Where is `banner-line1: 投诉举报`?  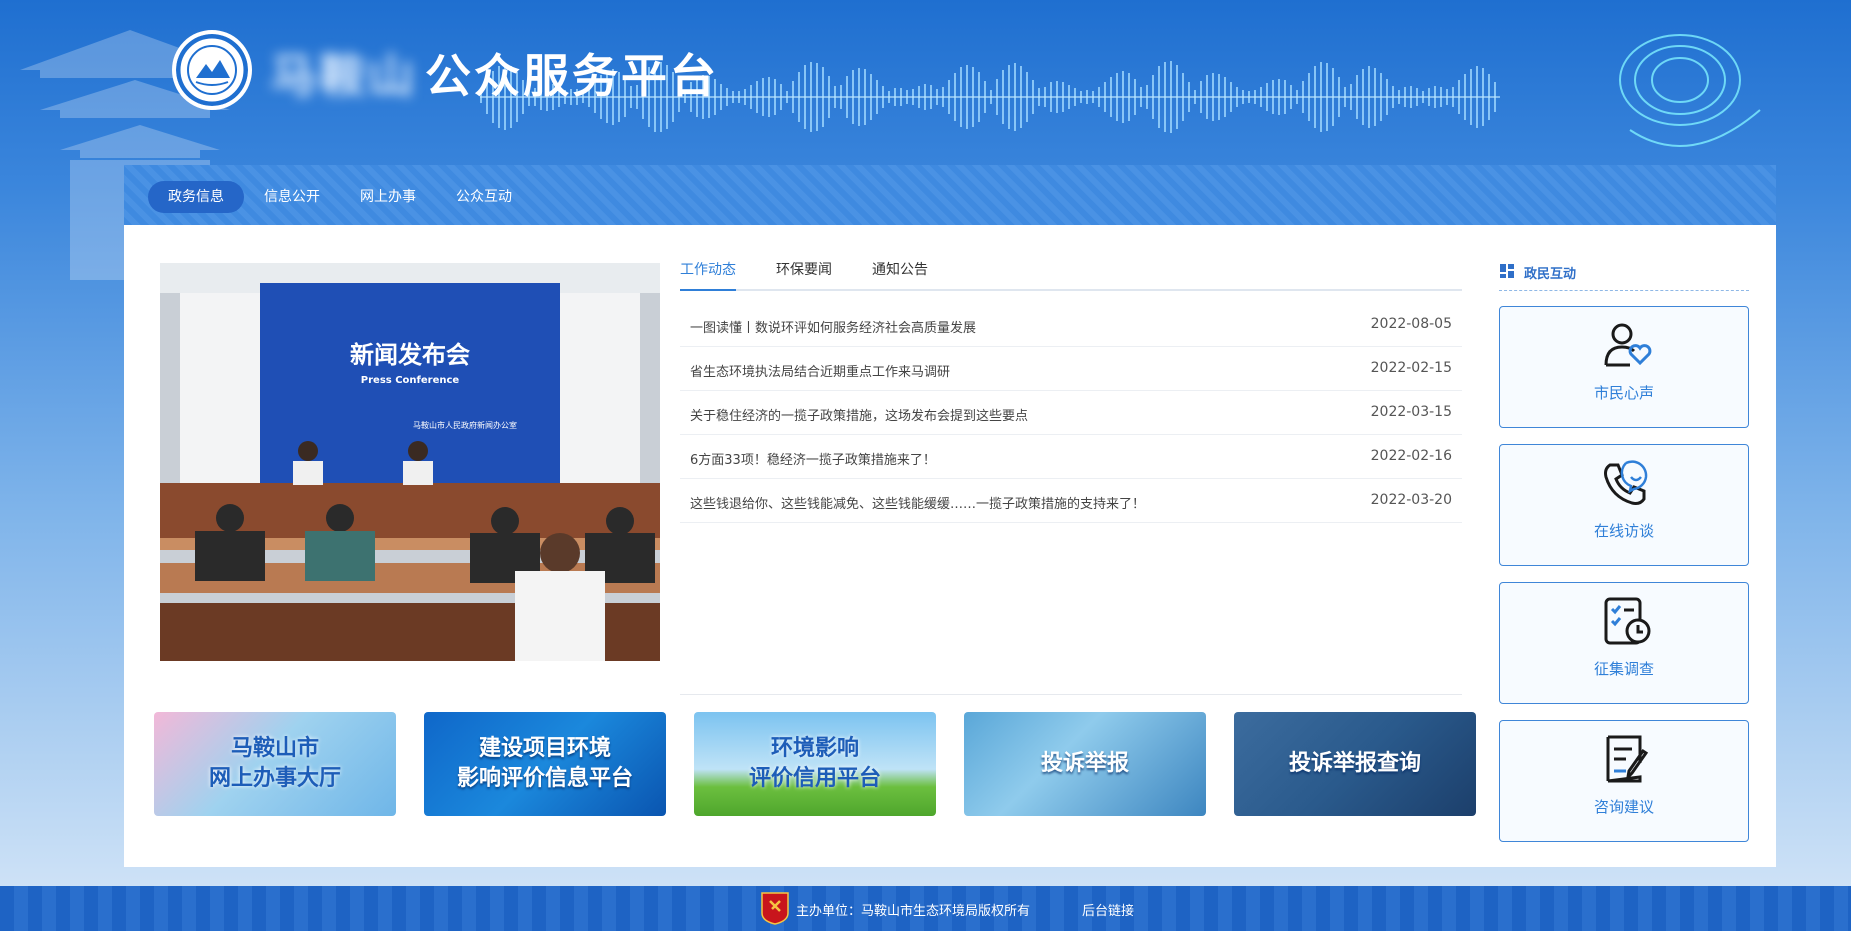 banner-line1: 投诉举报 is located at coordinates (1084, 763).